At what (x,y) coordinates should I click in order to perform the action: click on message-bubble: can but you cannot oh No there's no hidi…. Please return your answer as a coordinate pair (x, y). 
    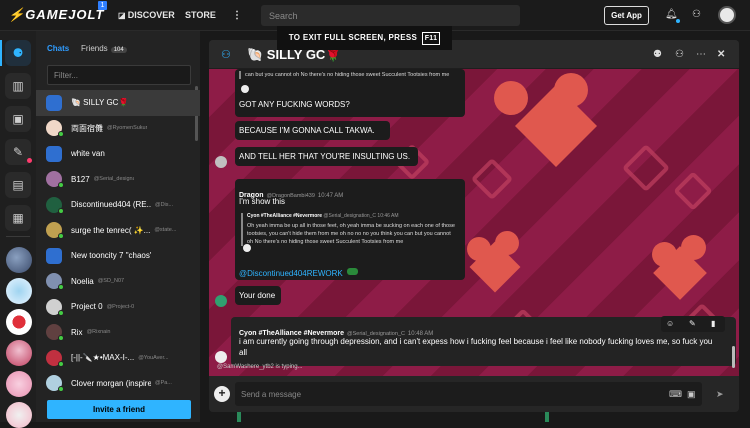
    Looking at the image, I should click on (350, 93).